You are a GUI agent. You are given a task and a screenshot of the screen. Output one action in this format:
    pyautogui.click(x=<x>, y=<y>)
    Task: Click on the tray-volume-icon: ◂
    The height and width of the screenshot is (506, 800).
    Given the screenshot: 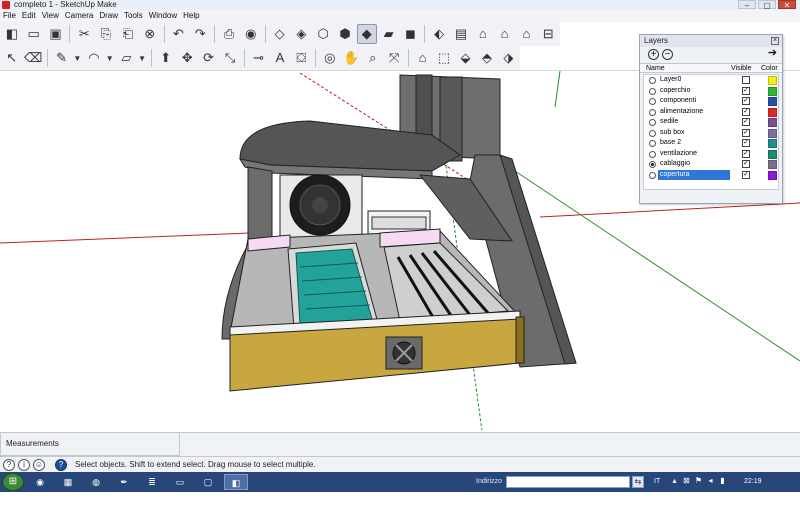 What is the action you would take?
    pyautogui.click(x=710, y=481)
    